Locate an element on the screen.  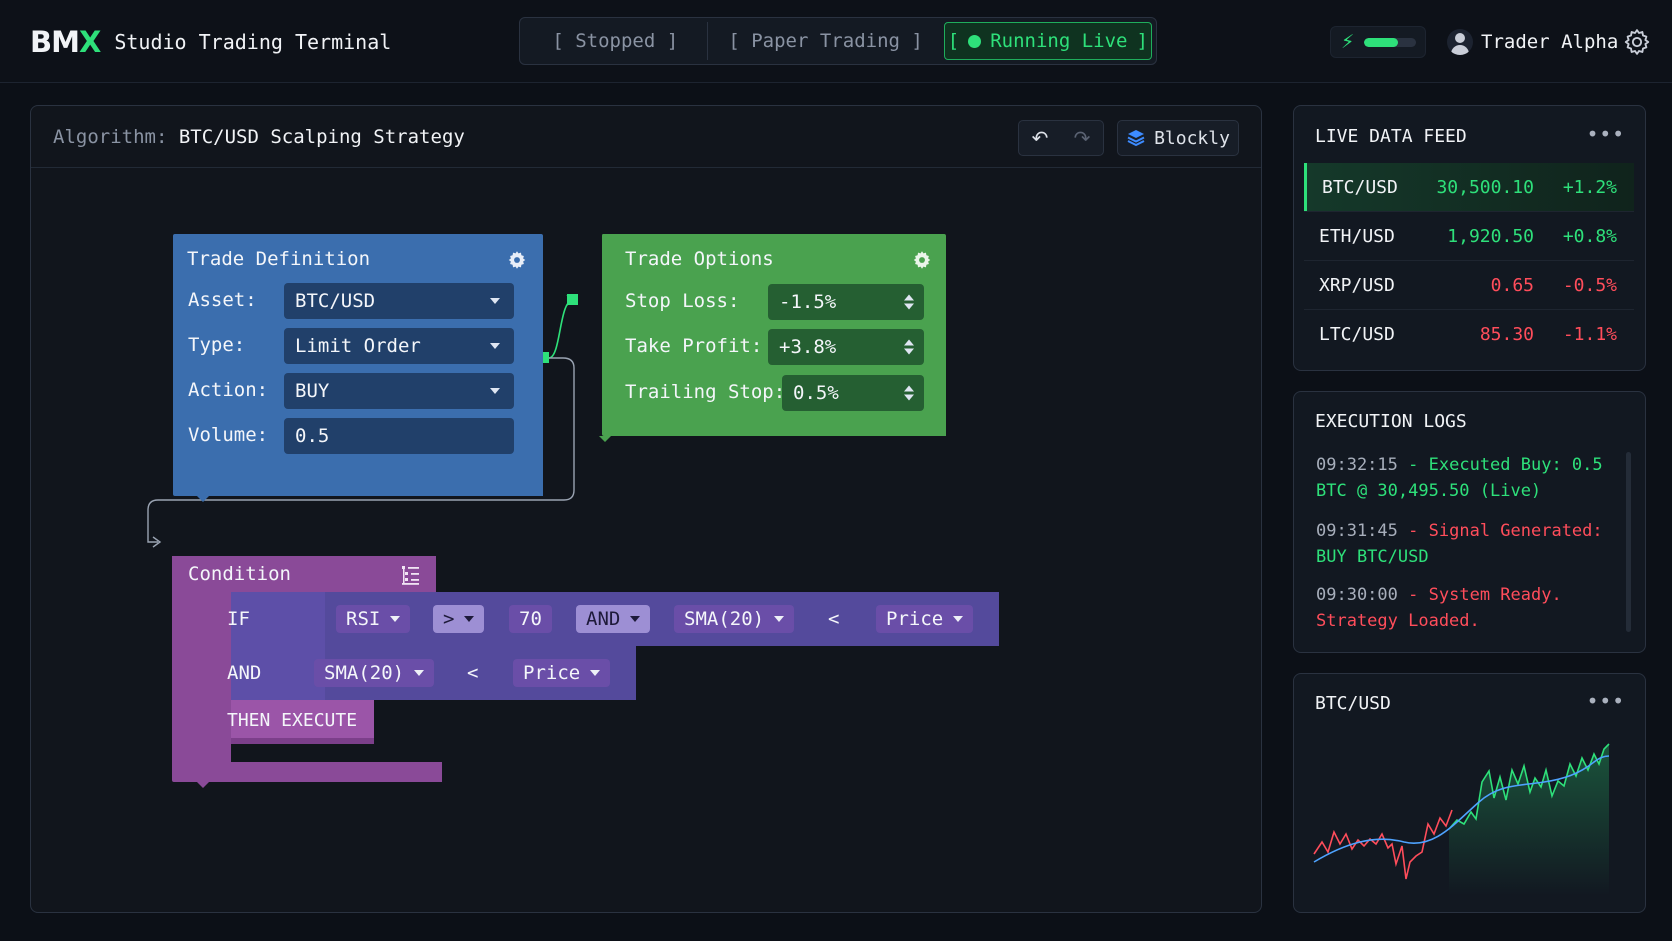
trailing-stop-stepper: 0.5% is located at coordinates (853, 393).